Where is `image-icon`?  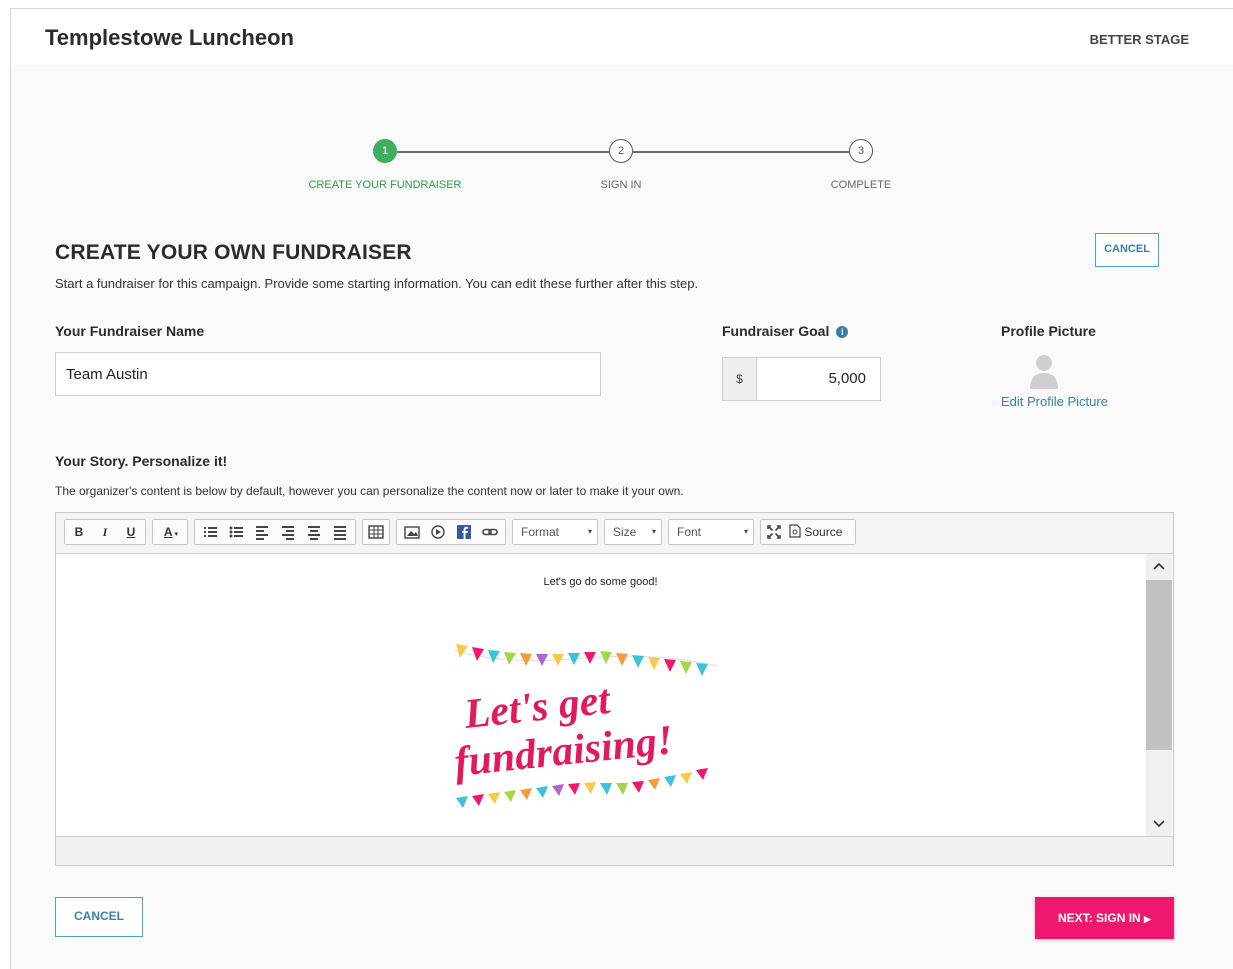
image-icon is located at coordinates (412, 532).